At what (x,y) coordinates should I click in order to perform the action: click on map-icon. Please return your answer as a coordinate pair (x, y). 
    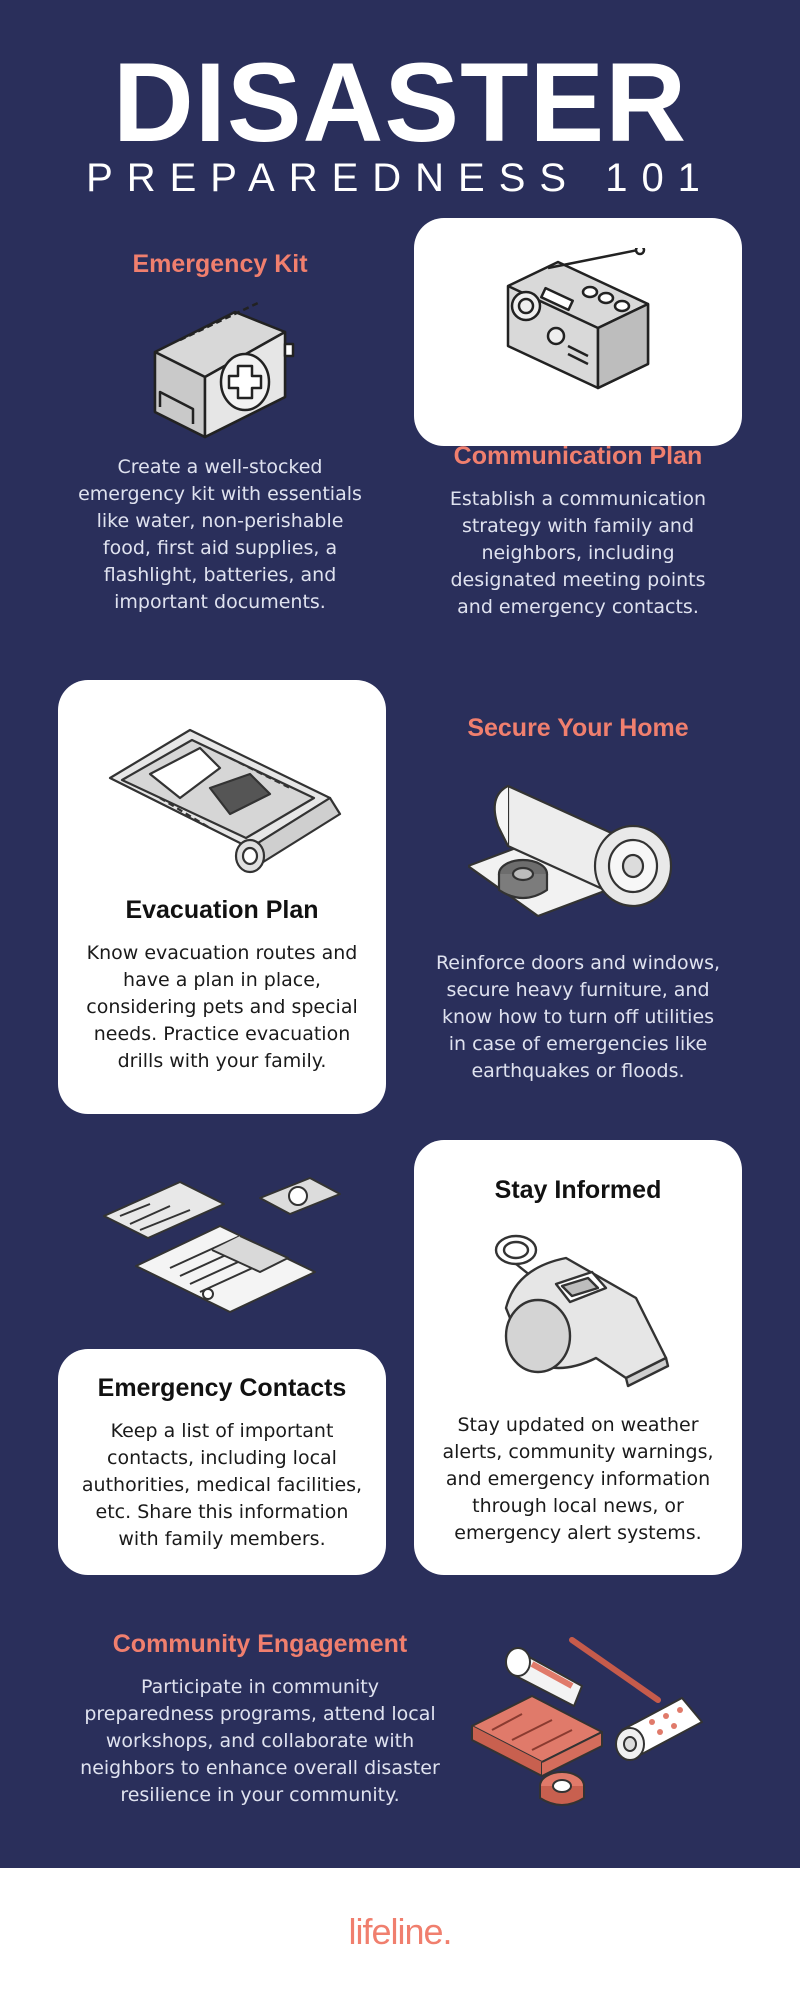
    Looking at the image, I should click on (225, 801).